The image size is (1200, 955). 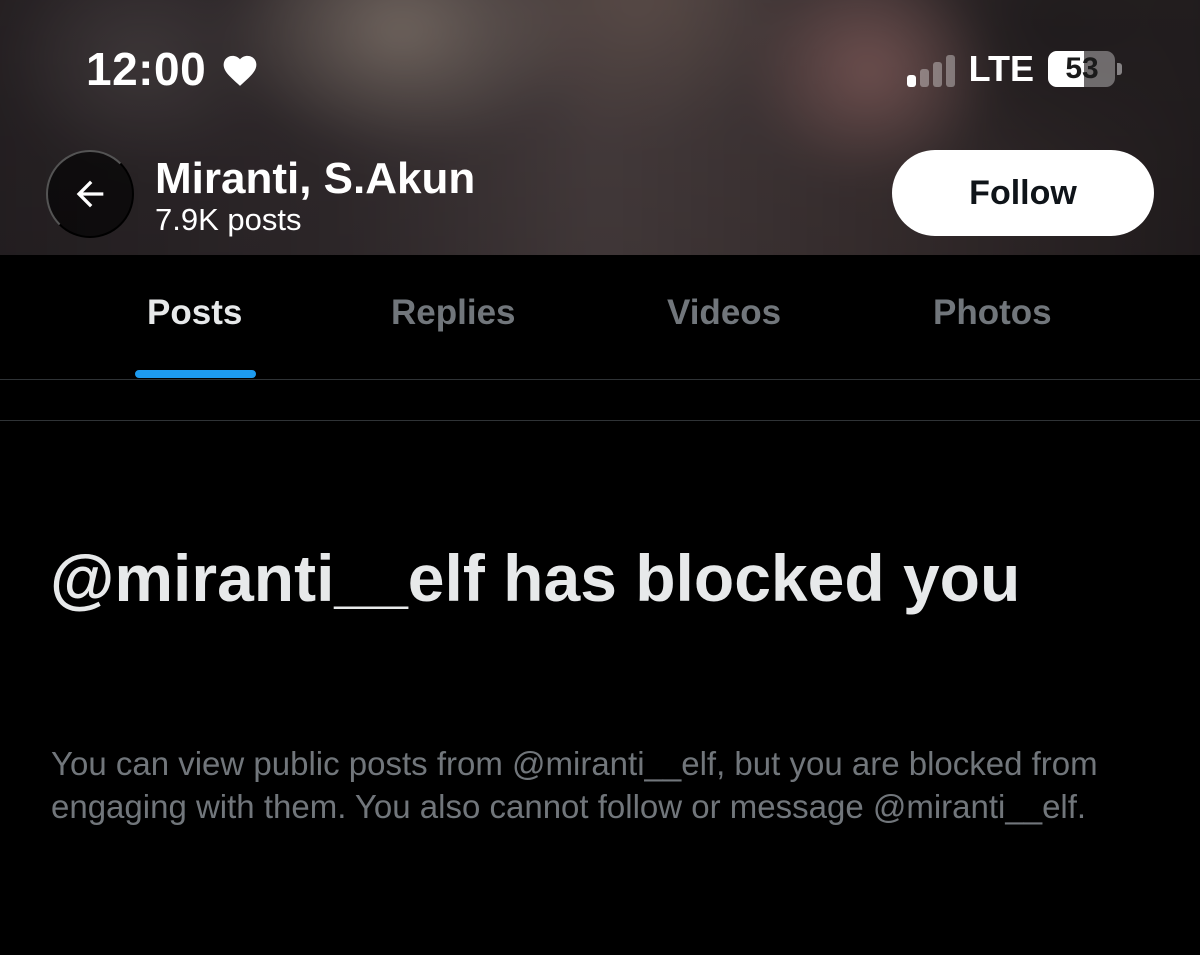 What do you see at coordinates (724, 313) in the screenshot?
I see `tab-videos: Videos` at bounding box center [724, 313].